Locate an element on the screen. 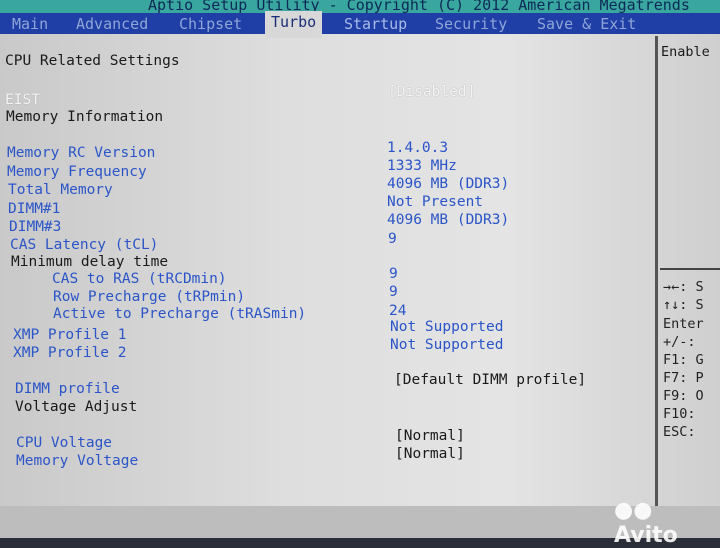  avito-watermark: ●● Avito is located at coordinates (667, 523).